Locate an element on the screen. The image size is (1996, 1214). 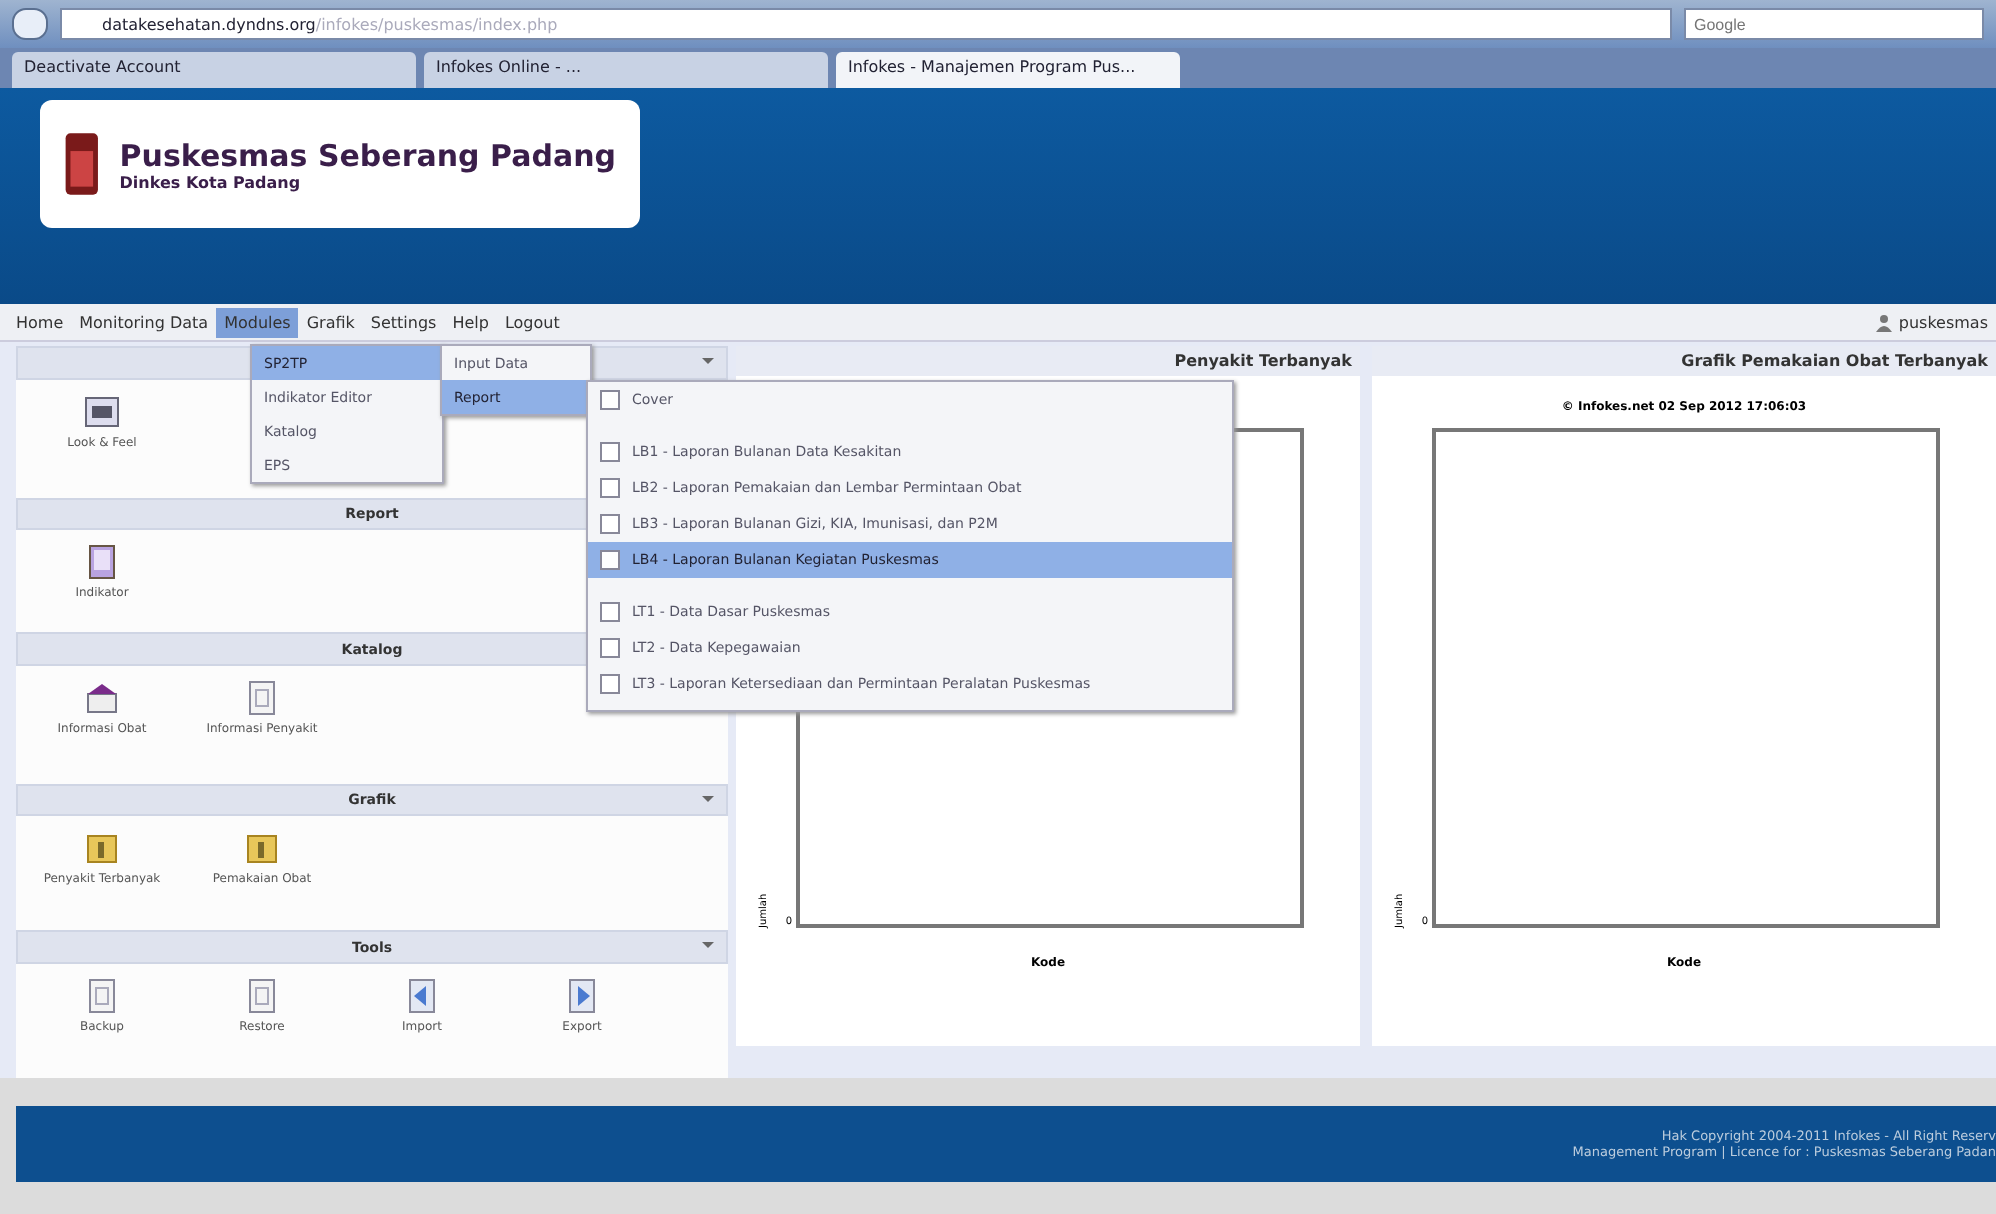
user-icon is located at coordinates (1884, 322).